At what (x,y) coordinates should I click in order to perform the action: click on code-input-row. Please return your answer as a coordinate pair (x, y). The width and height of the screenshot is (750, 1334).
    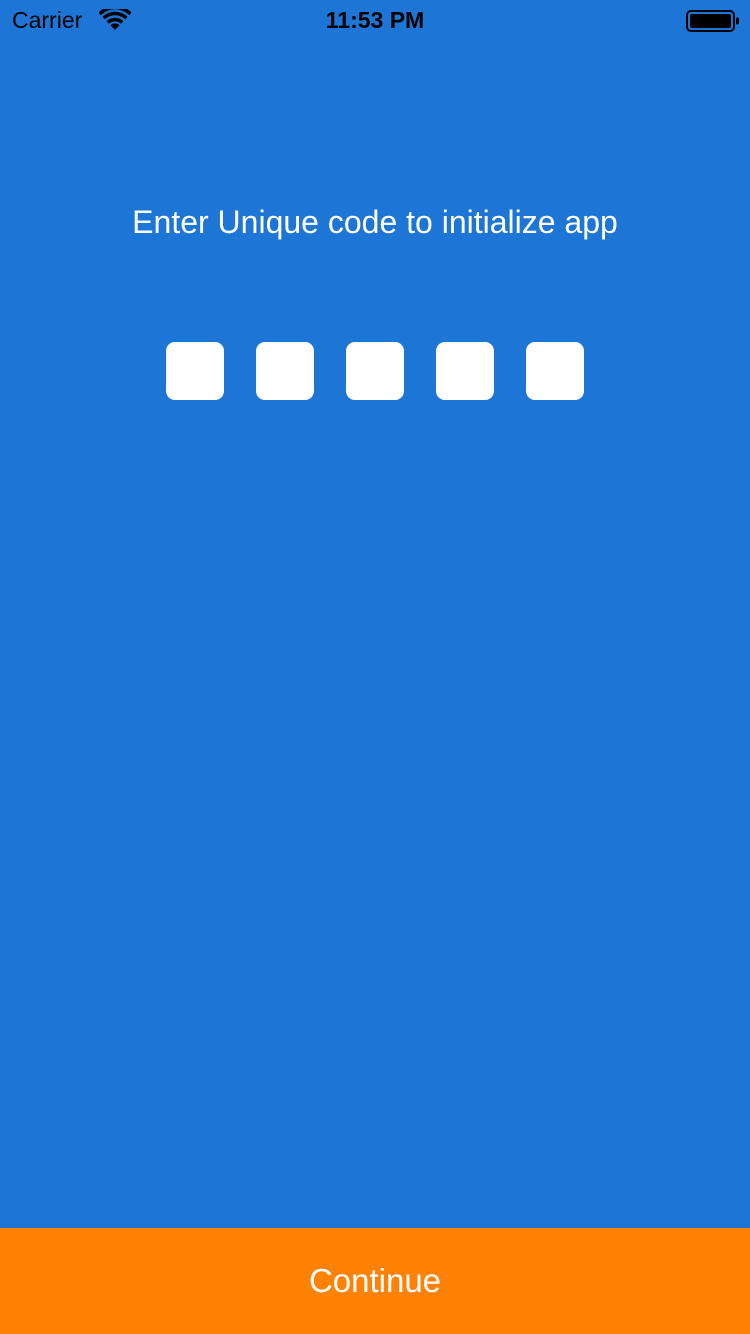
    Looking at the image, I should click on (375, 371).